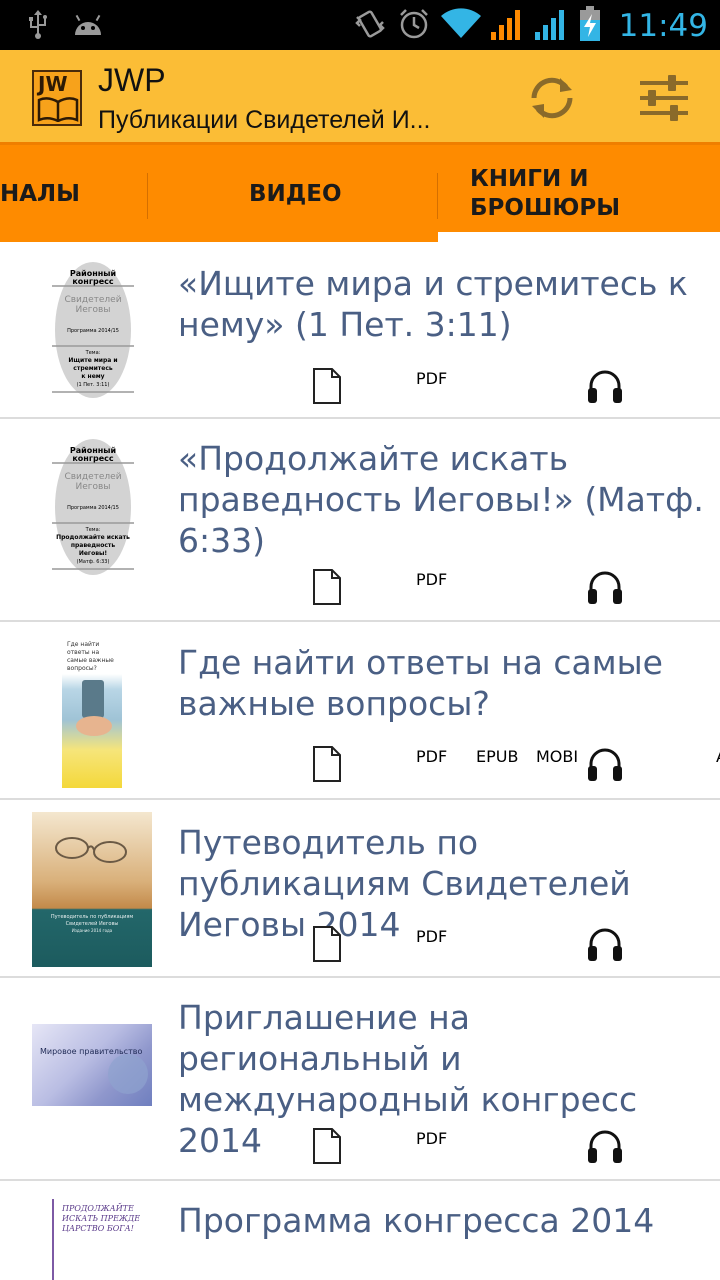 The width and height of the screenshot is (720, 1280). What do you see at coordinates (94, 726) in the screenshot?
I see `hand-illustration` at bounding box center [94, 726].